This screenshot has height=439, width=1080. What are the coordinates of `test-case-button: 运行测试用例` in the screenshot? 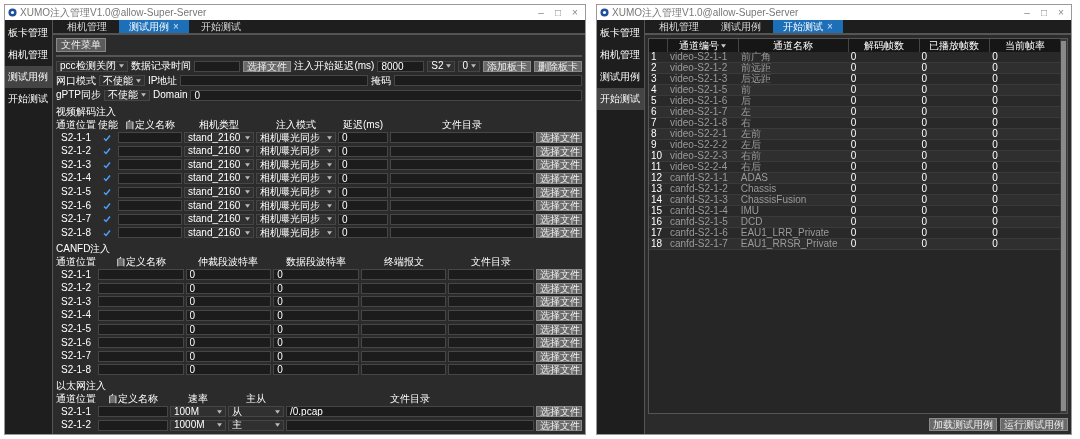 It's located at (1034, 424).